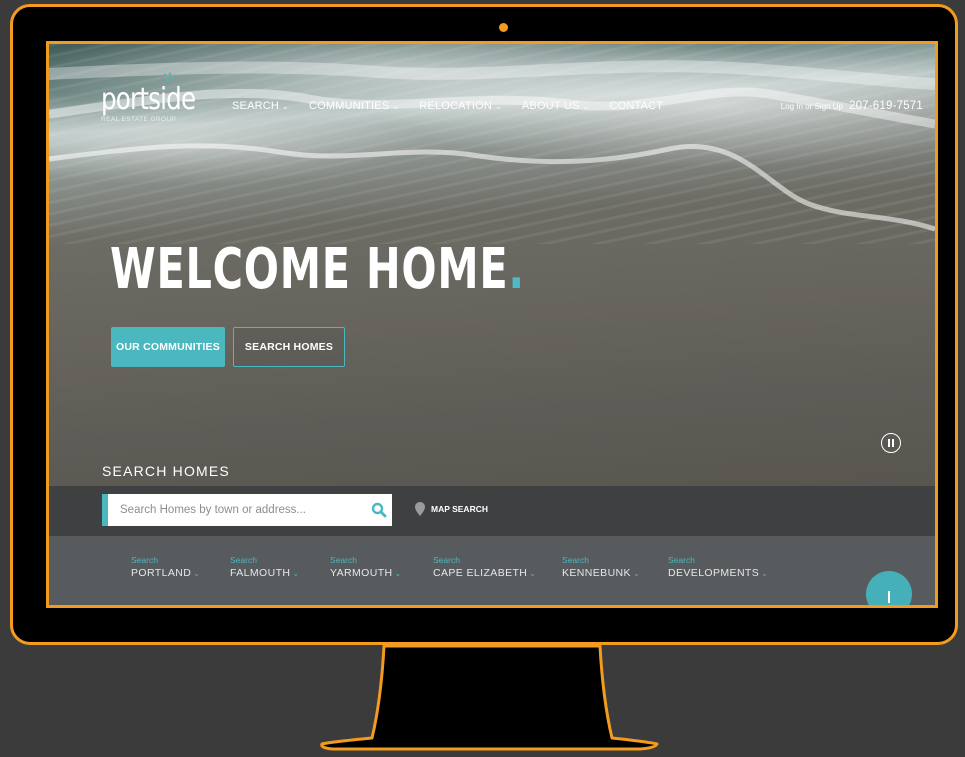  What do you see at coordinates (556, 106) in the screenshot?
I see `nav-about-us: ABOUT US ⌄` at bounding box center [556, 106].